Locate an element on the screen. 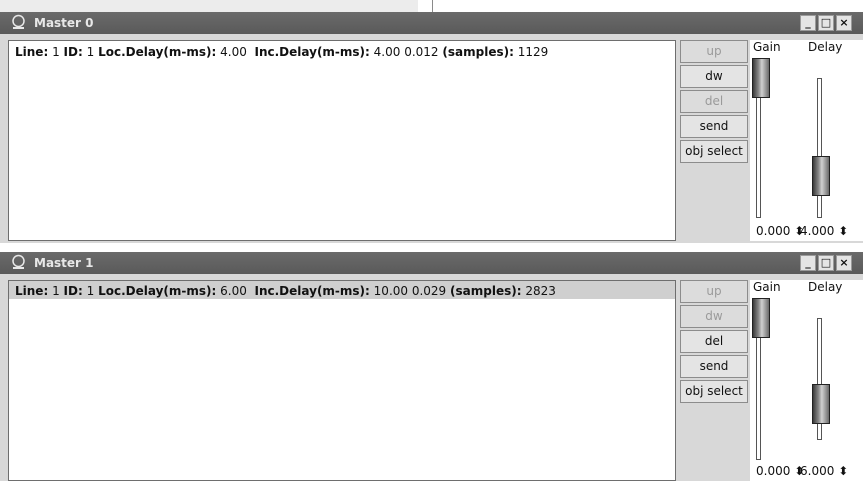 This screenshot has height=481, width=863. mixer-panel: Gain Delay 0.000 ⬍ 4.000 ⬍ is located at coordinates (806, 140).